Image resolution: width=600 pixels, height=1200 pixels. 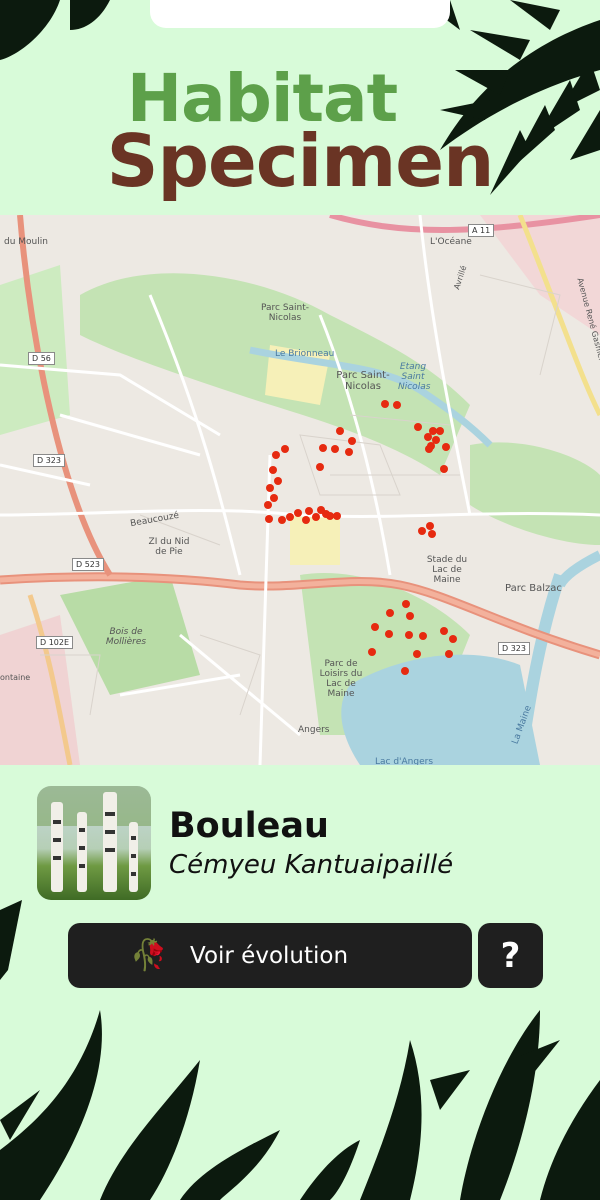 I want to click on map-label: Etang Saint Nicolas, so click(x=414, y=377).